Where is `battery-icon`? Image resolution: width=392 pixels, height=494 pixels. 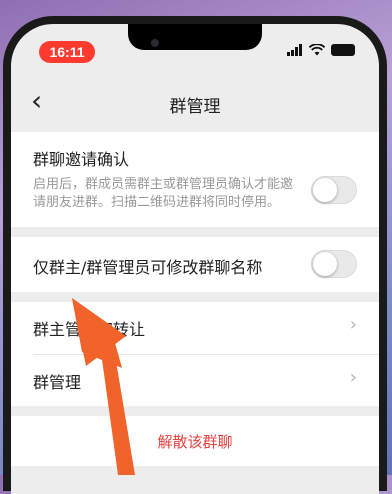 battery-icon is located at coordinates (343, 50).